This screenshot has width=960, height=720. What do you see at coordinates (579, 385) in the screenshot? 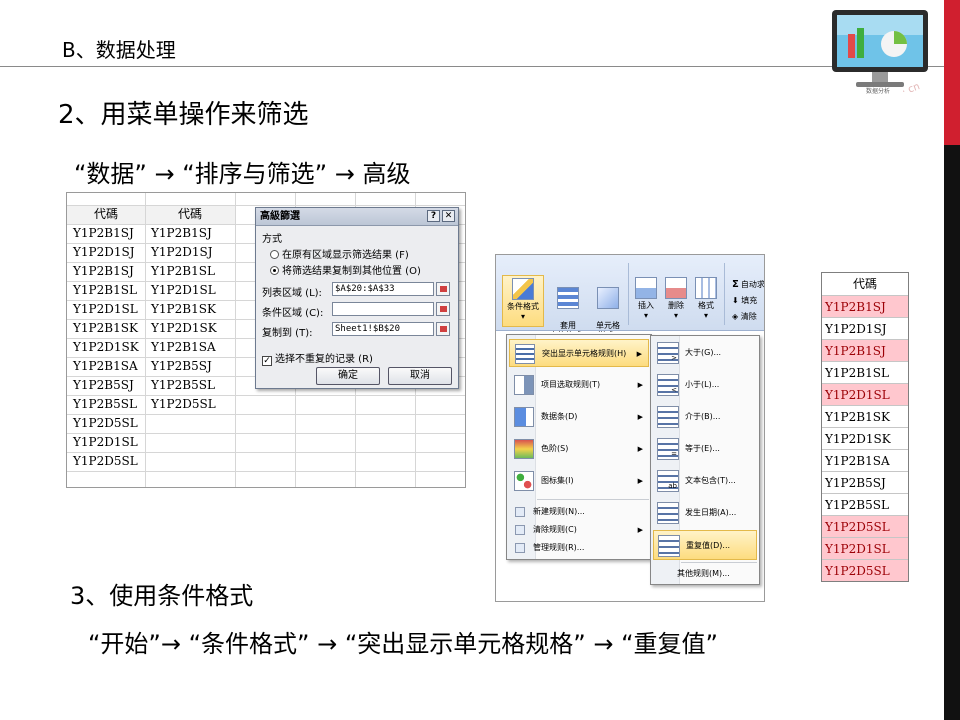
I see `menu-item-top-bottom-rules: 项目选取规则(T) ▶` at bounding box center [579, 385].